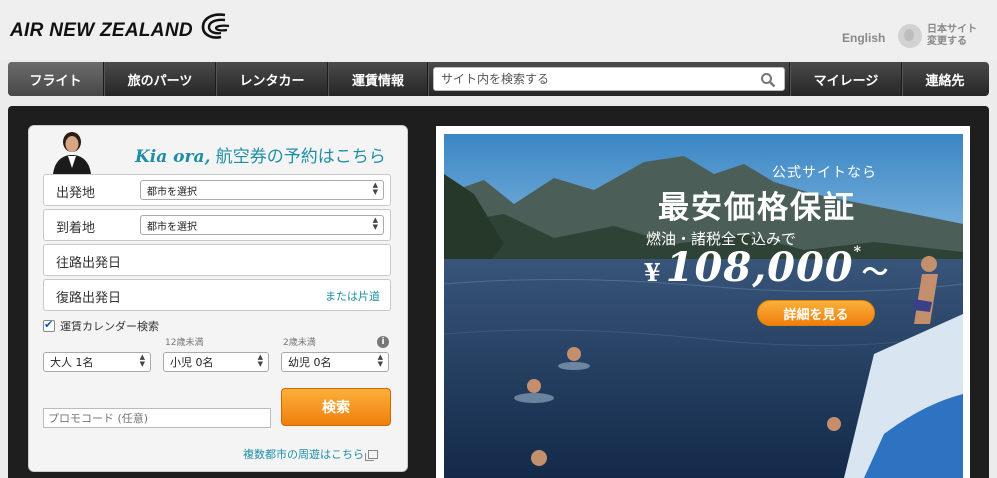  What do you see at coordinates (944, 79) in the screenshot?
I see `nav-contact: 連絡先` at bounding box center [944, 79].